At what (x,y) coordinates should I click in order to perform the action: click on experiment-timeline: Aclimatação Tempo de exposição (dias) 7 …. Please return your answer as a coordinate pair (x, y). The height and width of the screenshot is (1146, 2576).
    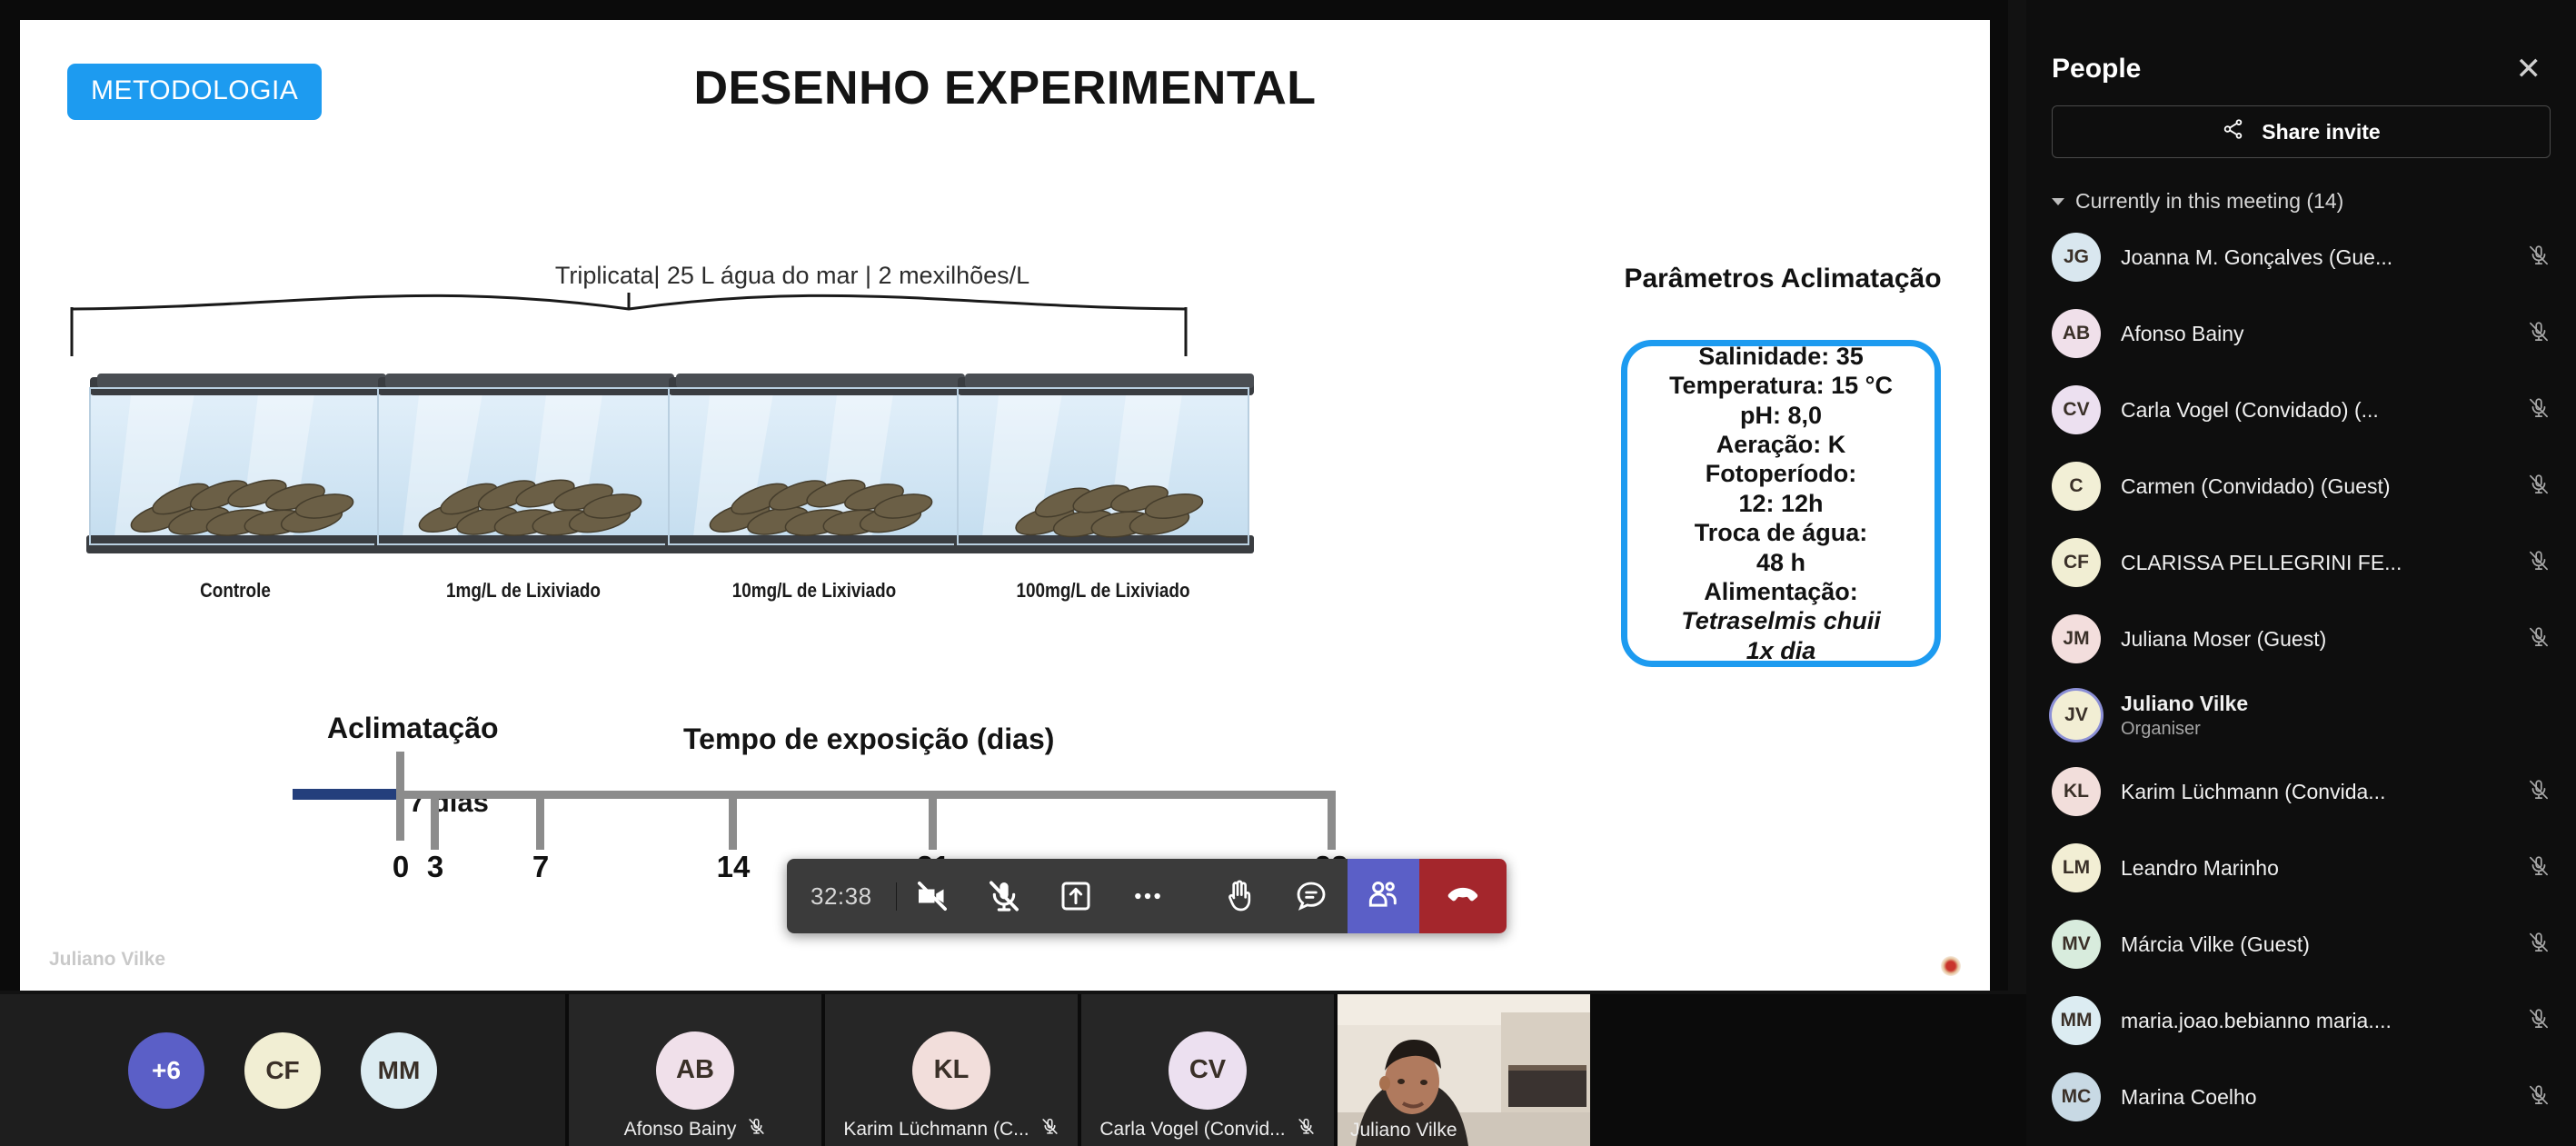
    Looking at the image, I should click on (820, 790).